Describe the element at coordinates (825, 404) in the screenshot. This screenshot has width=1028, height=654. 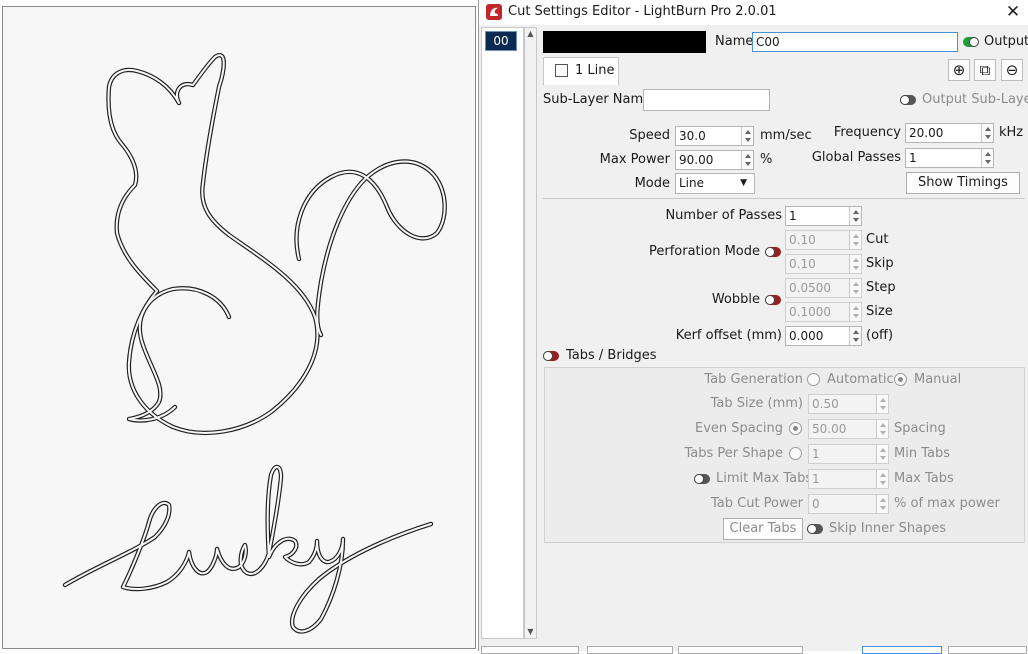
I see `tab-size-value: 0.50` at that location.